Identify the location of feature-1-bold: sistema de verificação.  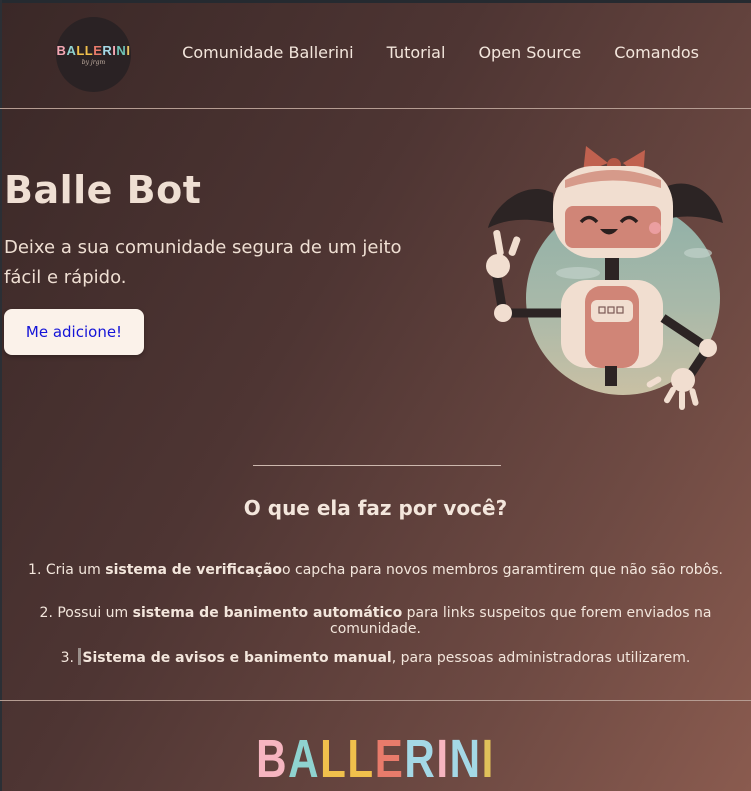
(194, 570).